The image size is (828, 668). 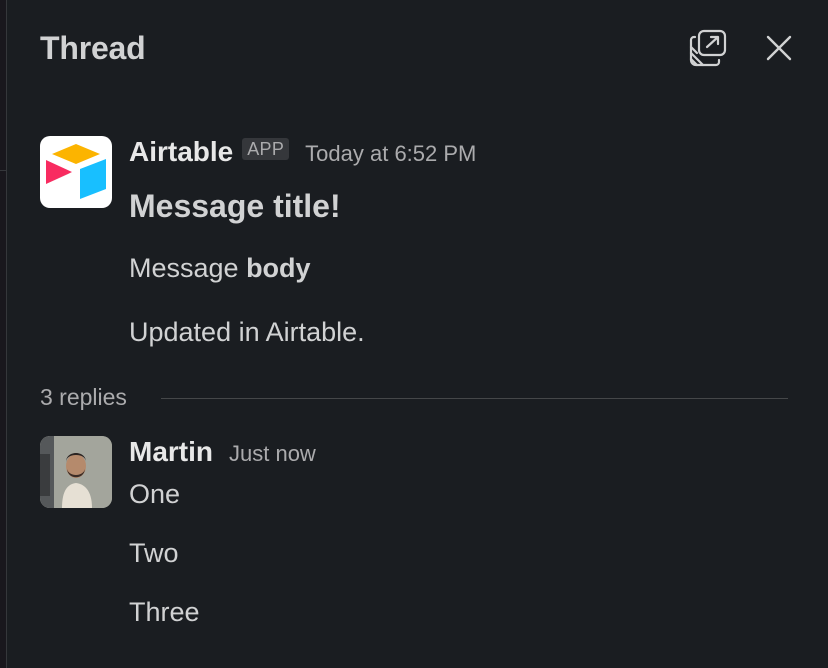 I want to click on close-icon, so click(x=779, y=48).